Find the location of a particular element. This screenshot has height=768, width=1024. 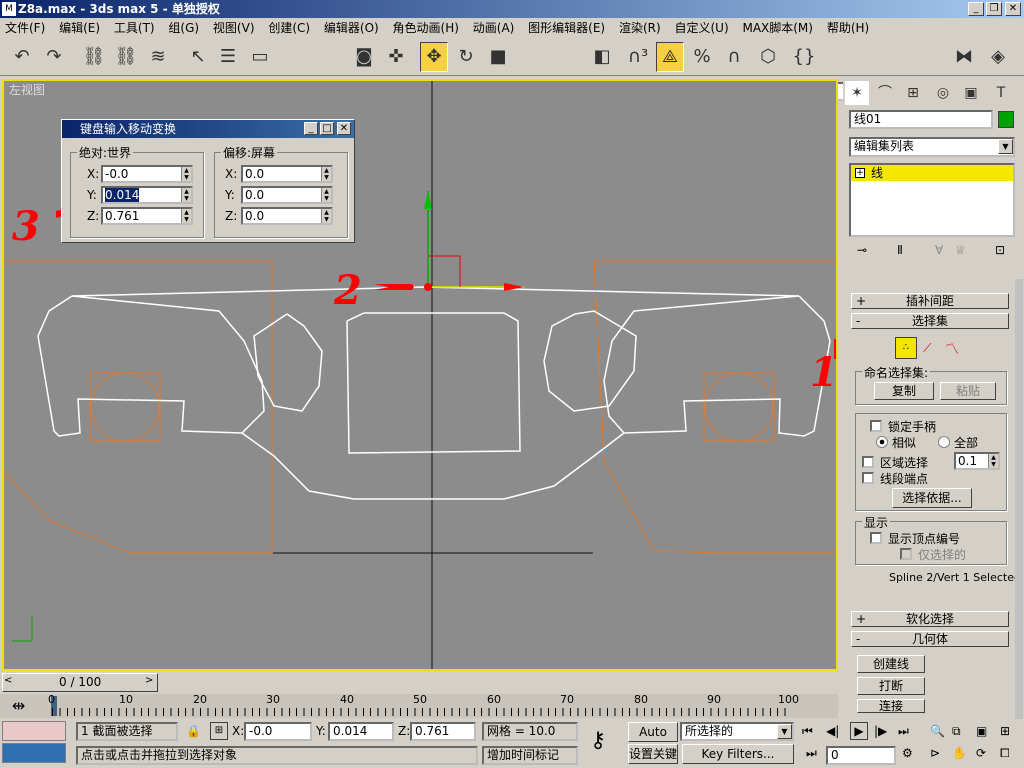

menu-customize: 自定义(U) is located at coordinates (701, 28).